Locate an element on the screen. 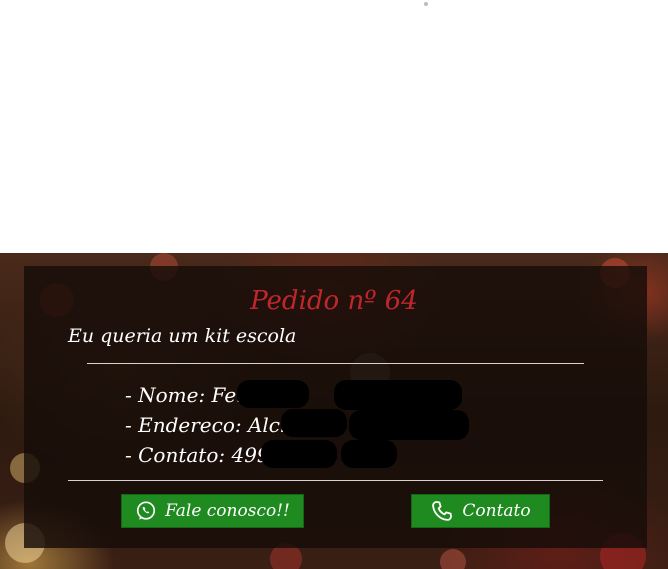 The image size is (668, 569). loading-indicator is located at coordinates (426, 4).